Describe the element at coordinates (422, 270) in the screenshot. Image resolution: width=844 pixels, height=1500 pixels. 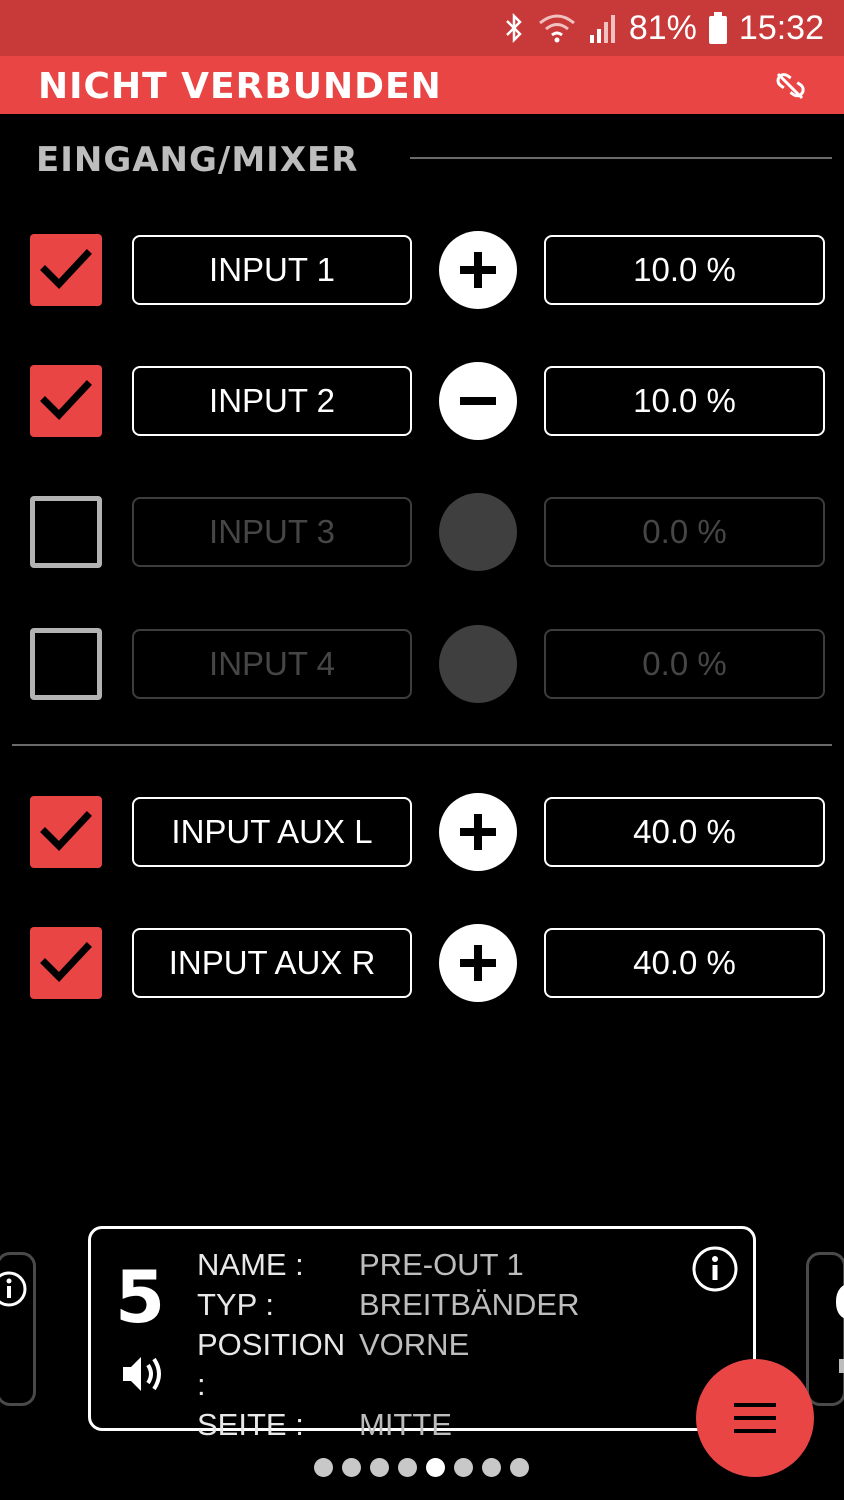
I see `input-row: INPUT 1 10.0 %` at that location.